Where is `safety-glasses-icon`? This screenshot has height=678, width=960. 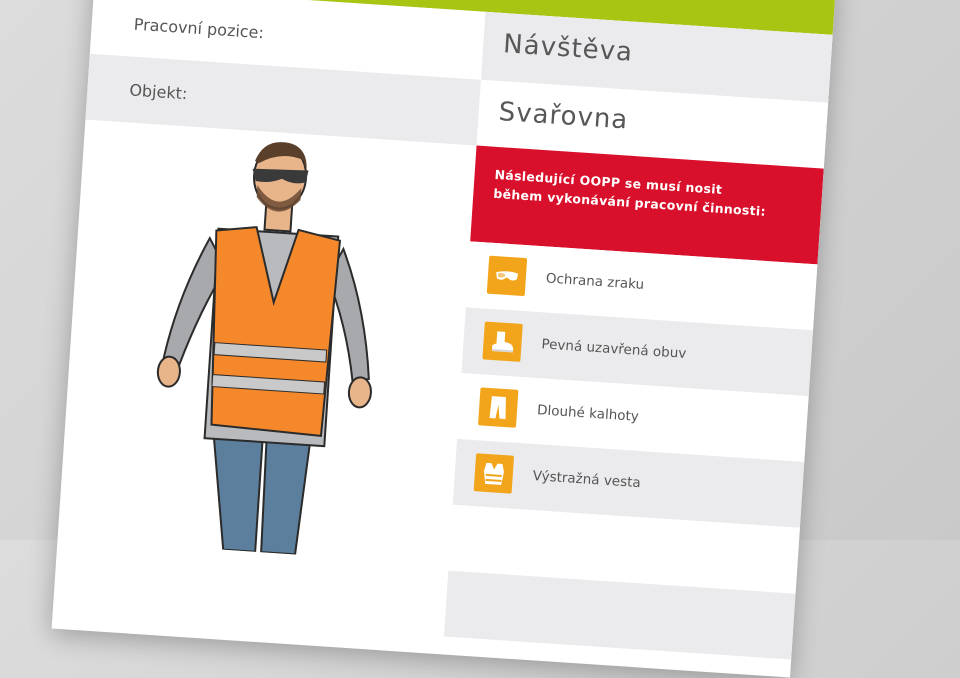 safety-glasses-icon is located at coordinates (507, 276).